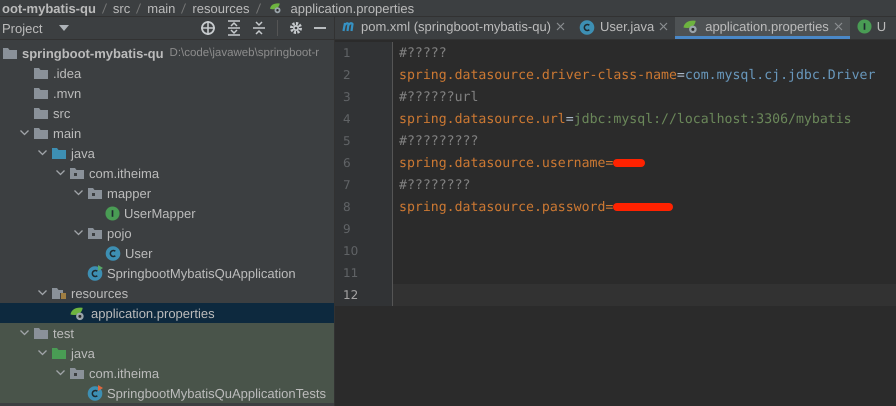  What do you see at coordinates (506, 163) in the screenshot?
I see `code-text: spring.datasource.username=` at bounding box center [506, 163].